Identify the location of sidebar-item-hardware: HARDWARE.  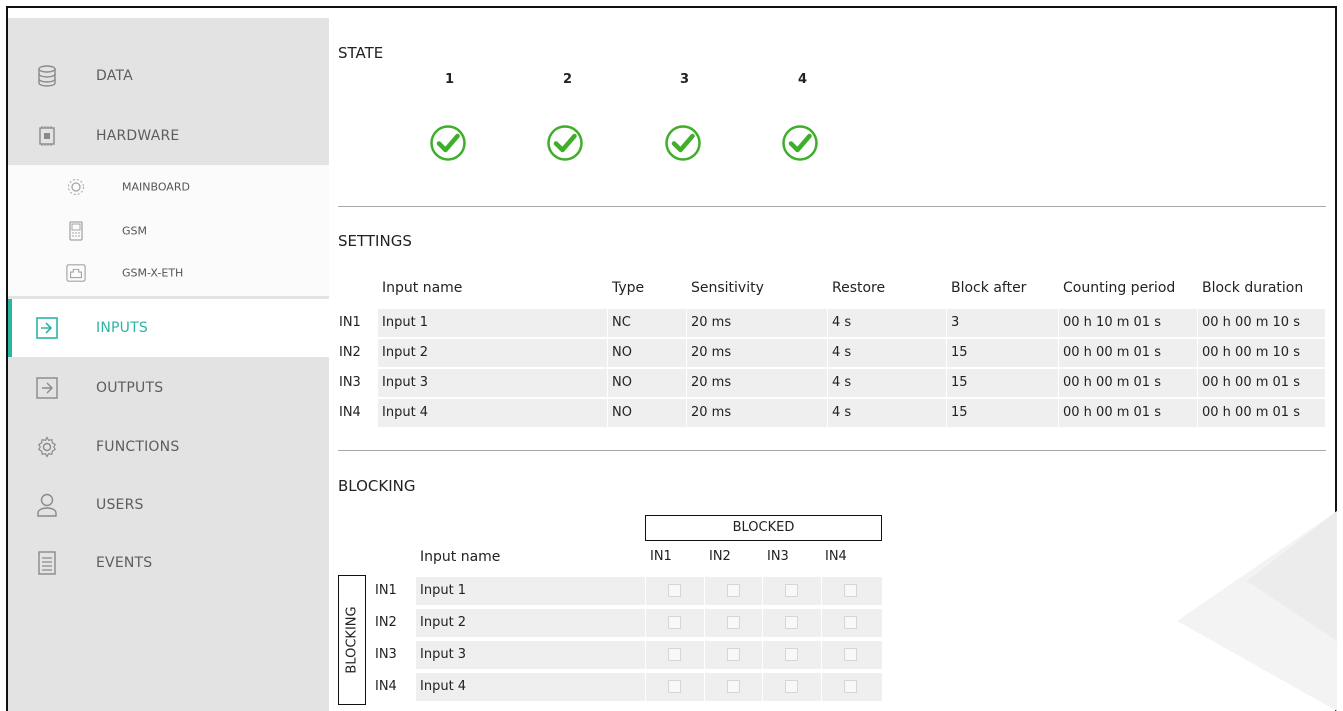
(168, 136).